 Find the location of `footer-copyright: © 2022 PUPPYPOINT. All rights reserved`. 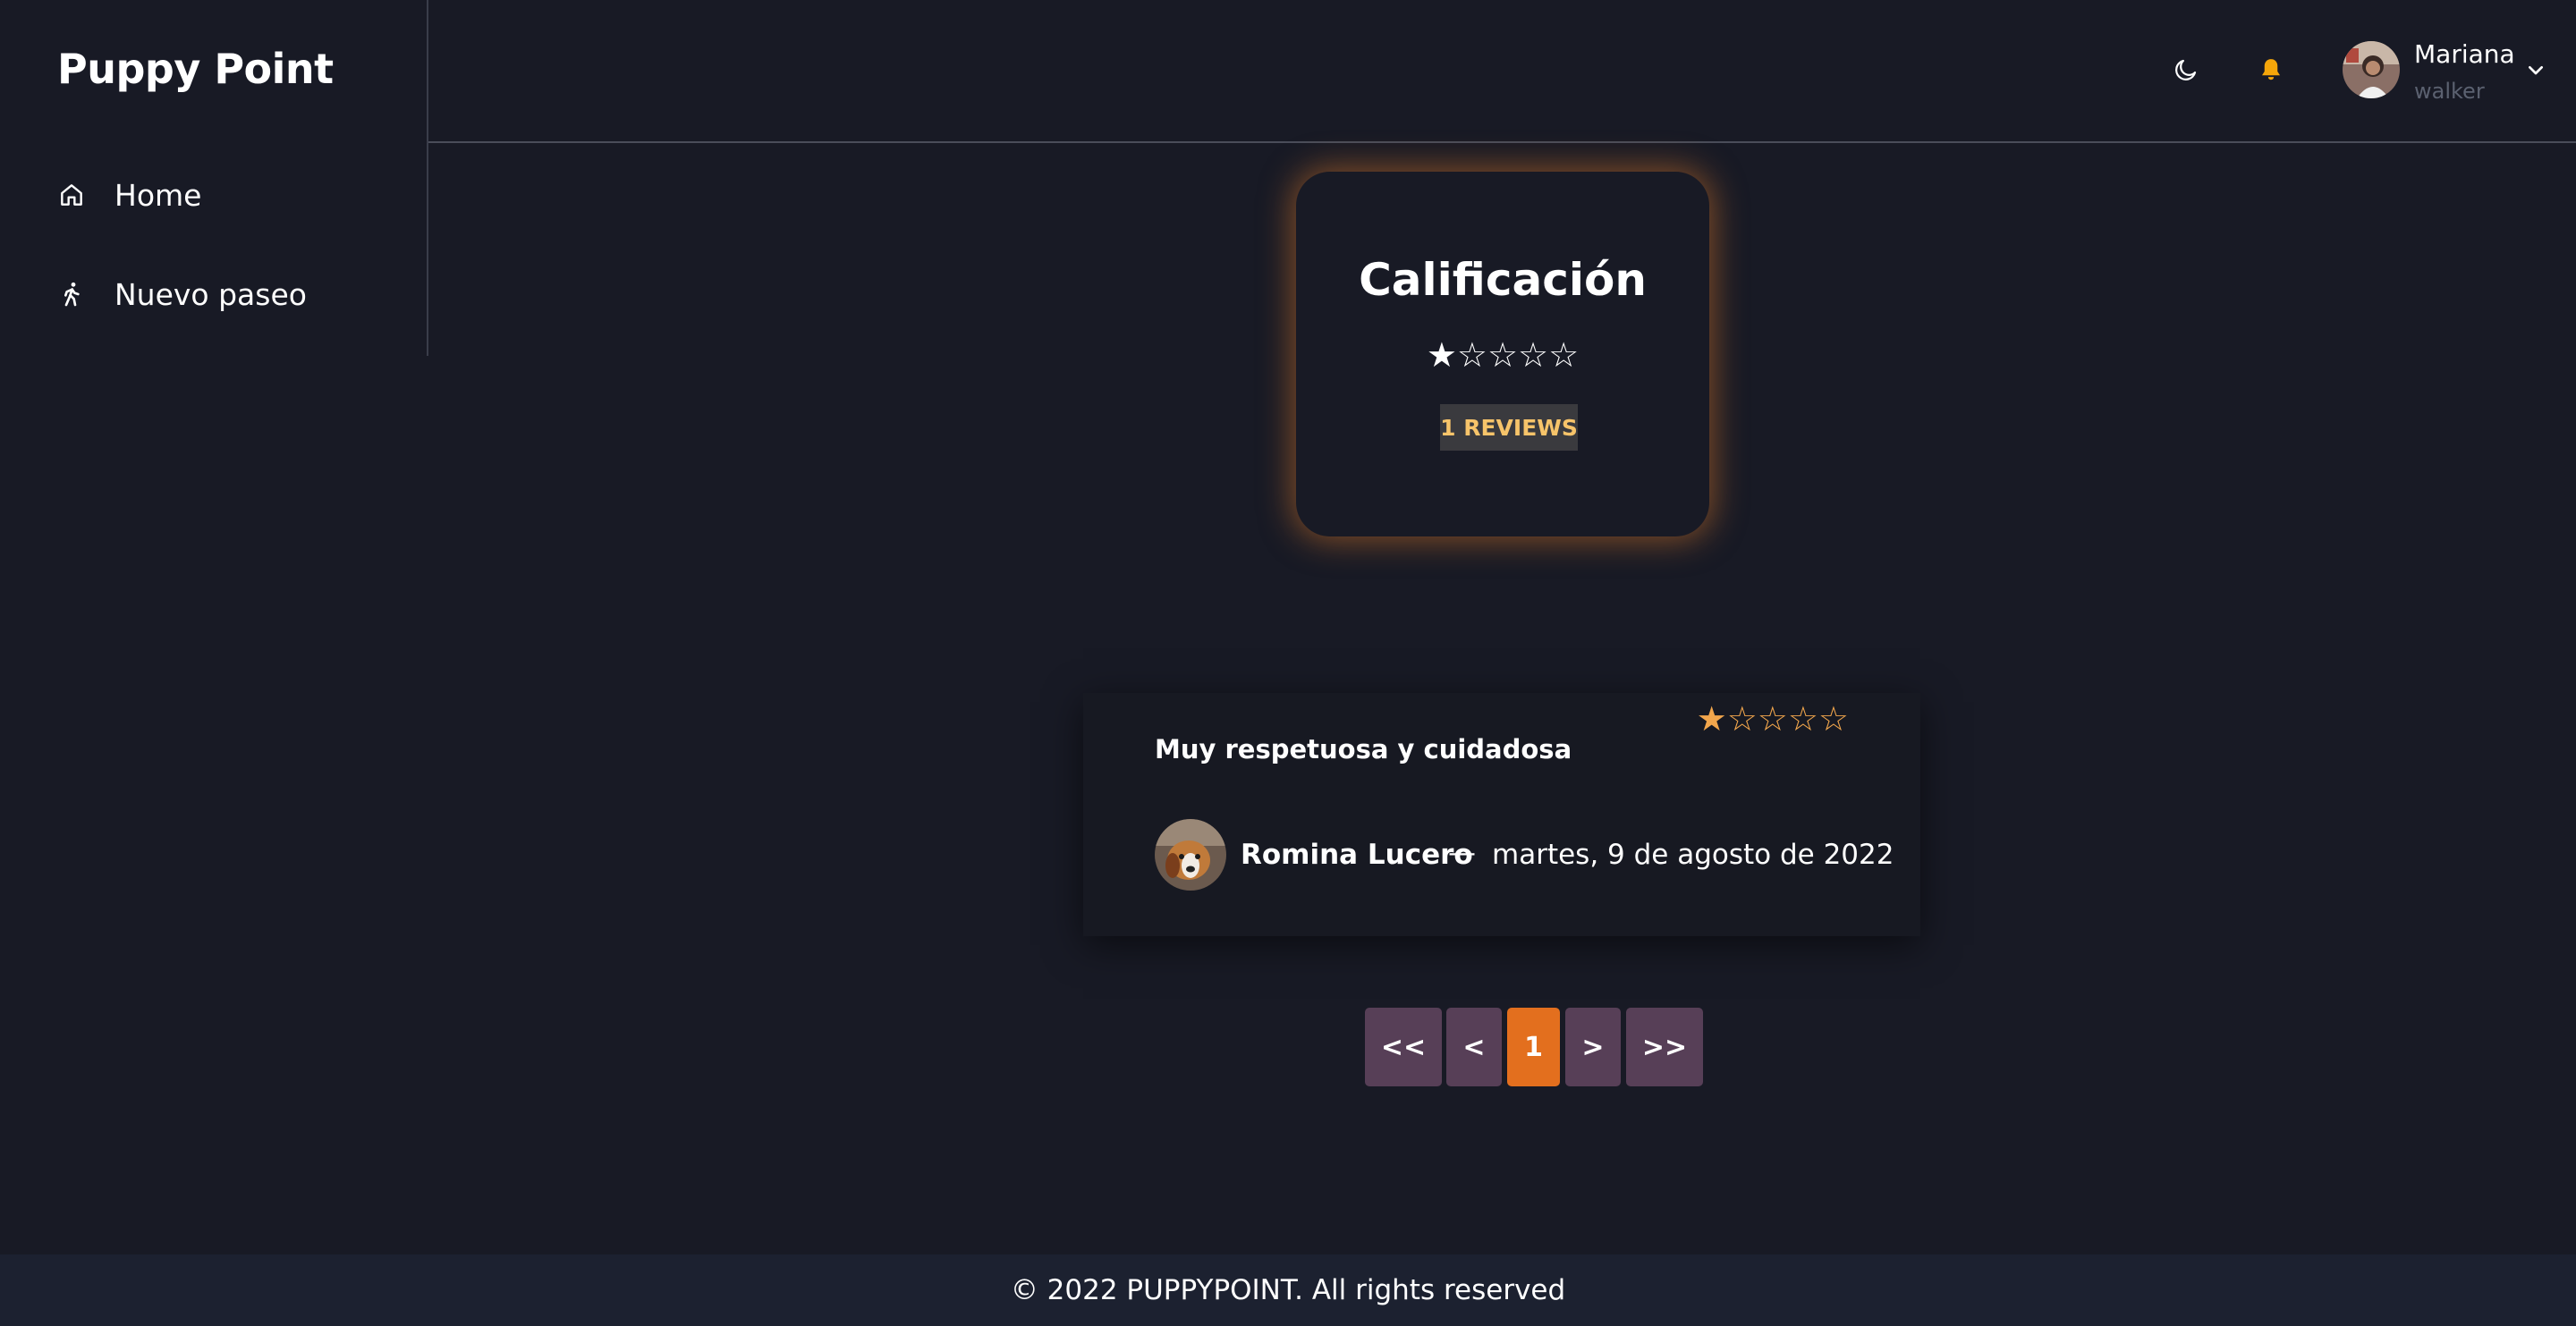

footer-copyright: © 2022 PUPPYPOINT. All rights reserved is located at coordinates (1288, 1290).